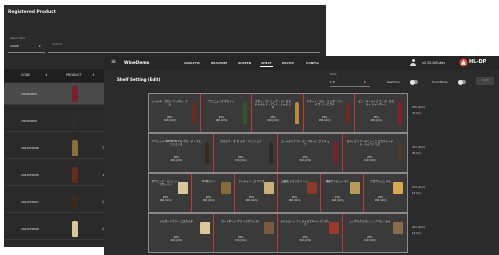 Image resolution: width=499 pixels, height=255 pixels. I want to click on brand-mark-icon, so click(463, 62).